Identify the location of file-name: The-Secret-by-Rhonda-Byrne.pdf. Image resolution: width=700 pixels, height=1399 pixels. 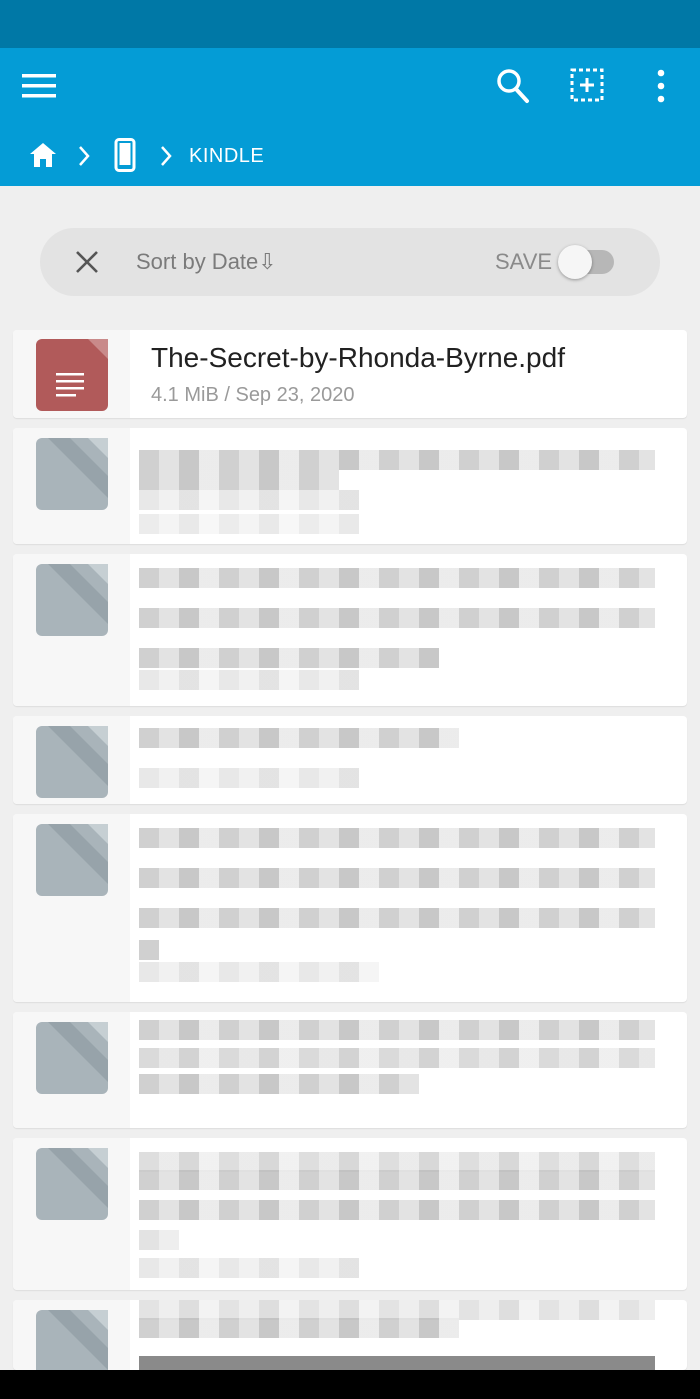
(358, 357).